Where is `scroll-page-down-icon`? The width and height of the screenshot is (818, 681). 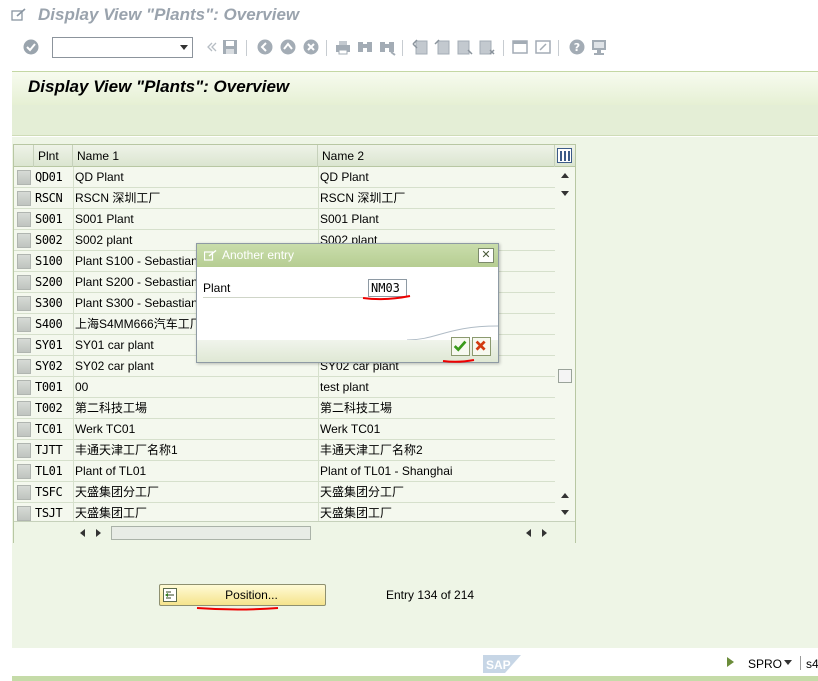
scroll-page-down-icon is located at coordinates (565, 512).